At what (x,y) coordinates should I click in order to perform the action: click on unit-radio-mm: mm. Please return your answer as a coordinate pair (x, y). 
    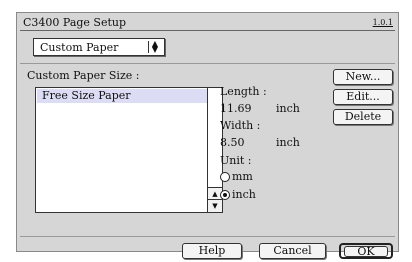
    Looking at the image, I should click on (236, 177).